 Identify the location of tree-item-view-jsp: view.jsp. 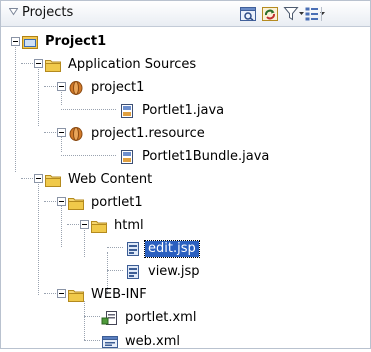
(163, 272).